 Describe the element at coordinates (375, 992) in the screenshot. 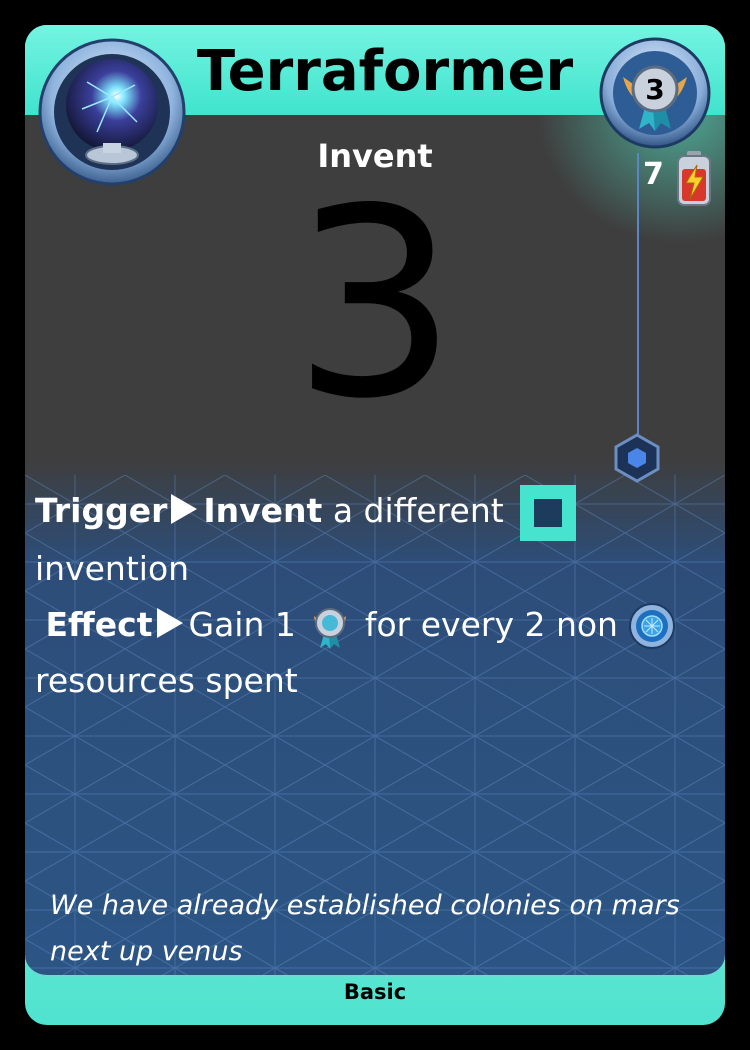

I see `rarity-label: Basic` at that location.